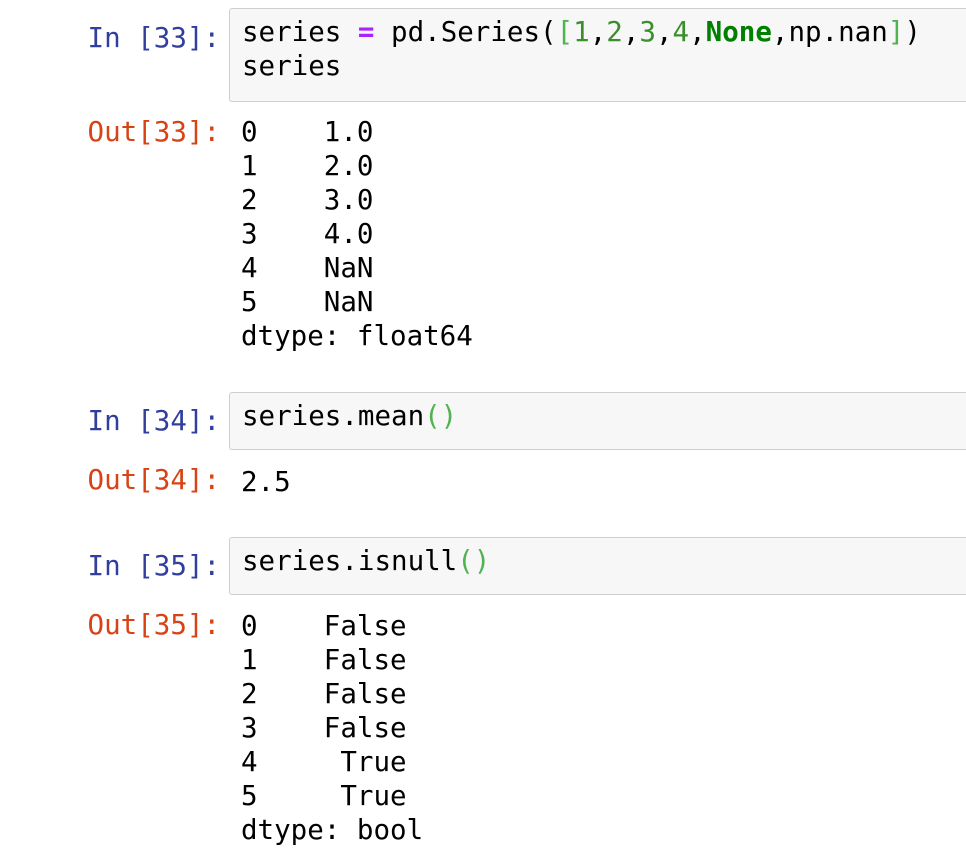 The height and width of the screenshot is (852, 966). What do you see at coordinates (307, 268) in the screenshot?
I see `output-line: 4 NaN` at bounding box center [307, 268].